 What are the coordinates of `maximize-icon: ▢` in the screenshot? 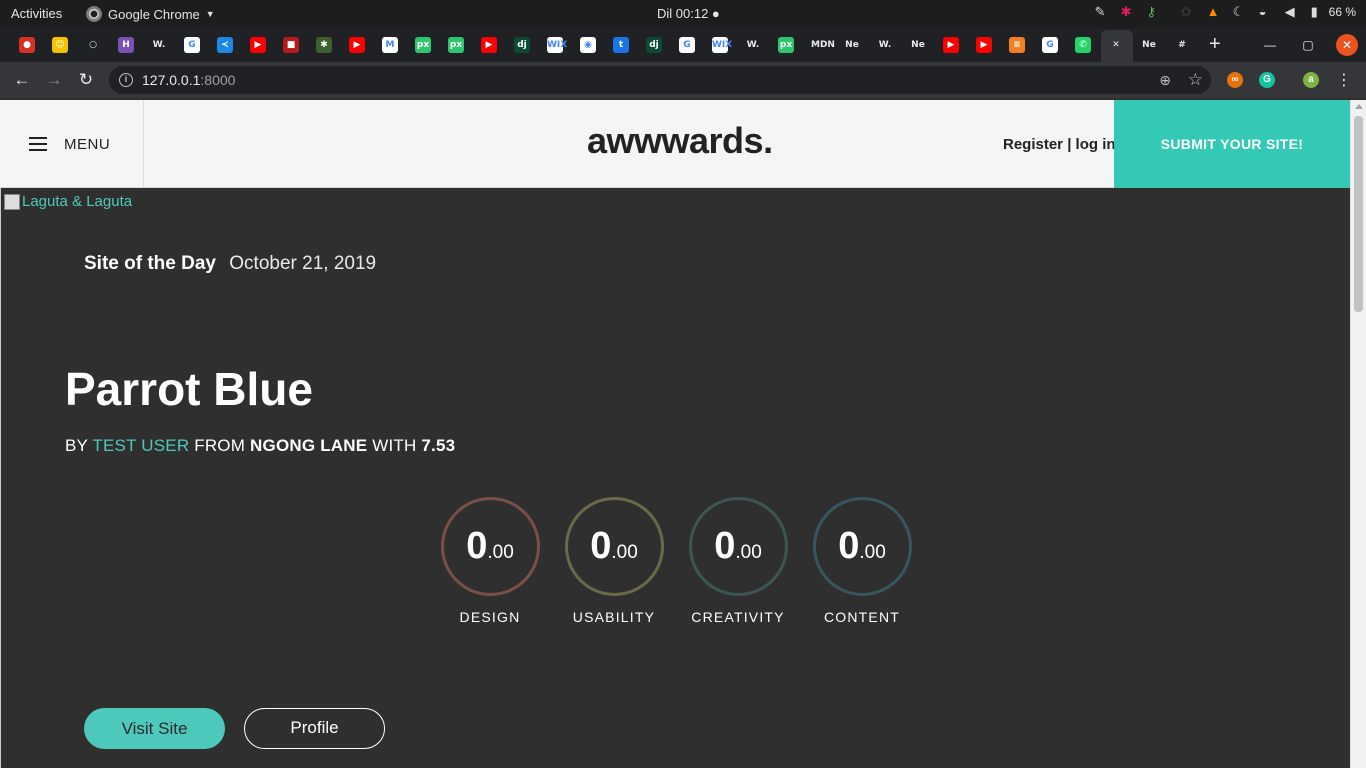 It's located at (1308, 45).